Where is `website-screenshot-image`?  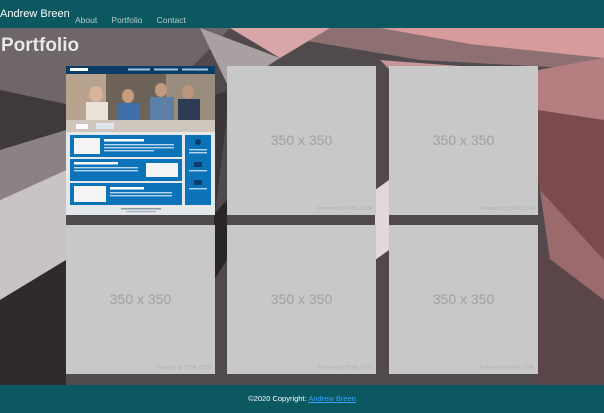
website-screenshot-image is located at coordinates (140, 140).